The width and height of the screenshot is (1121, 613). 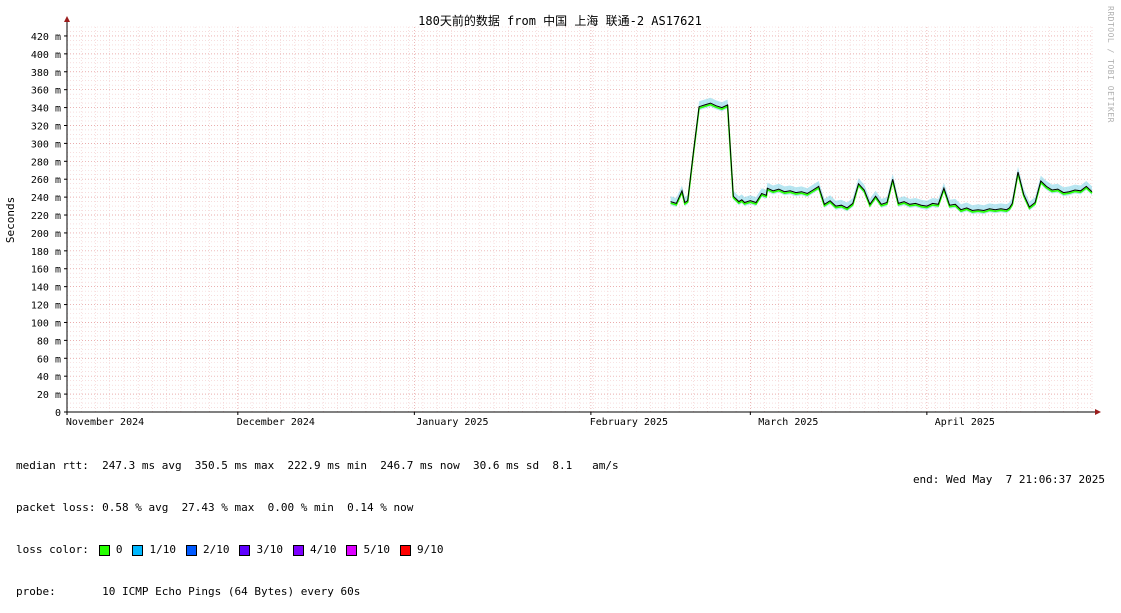 What do you see at coordinates (788, 422) in the screenshot?
I see `x-tick-label: March 2025` at bounding box center [788, 422].